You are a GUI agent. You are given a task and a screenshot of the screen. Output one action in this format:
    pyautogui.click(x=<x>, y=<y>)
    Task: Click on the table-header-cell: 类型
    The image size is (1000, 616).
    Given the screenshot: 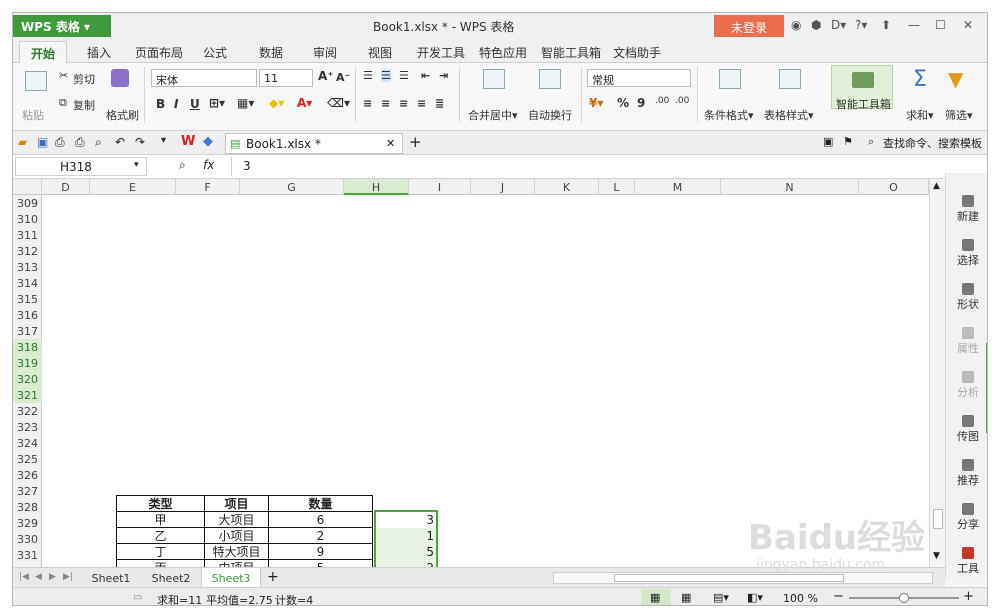 What is the action you would take?
    pyautogui.click(x=160, y=503)
    